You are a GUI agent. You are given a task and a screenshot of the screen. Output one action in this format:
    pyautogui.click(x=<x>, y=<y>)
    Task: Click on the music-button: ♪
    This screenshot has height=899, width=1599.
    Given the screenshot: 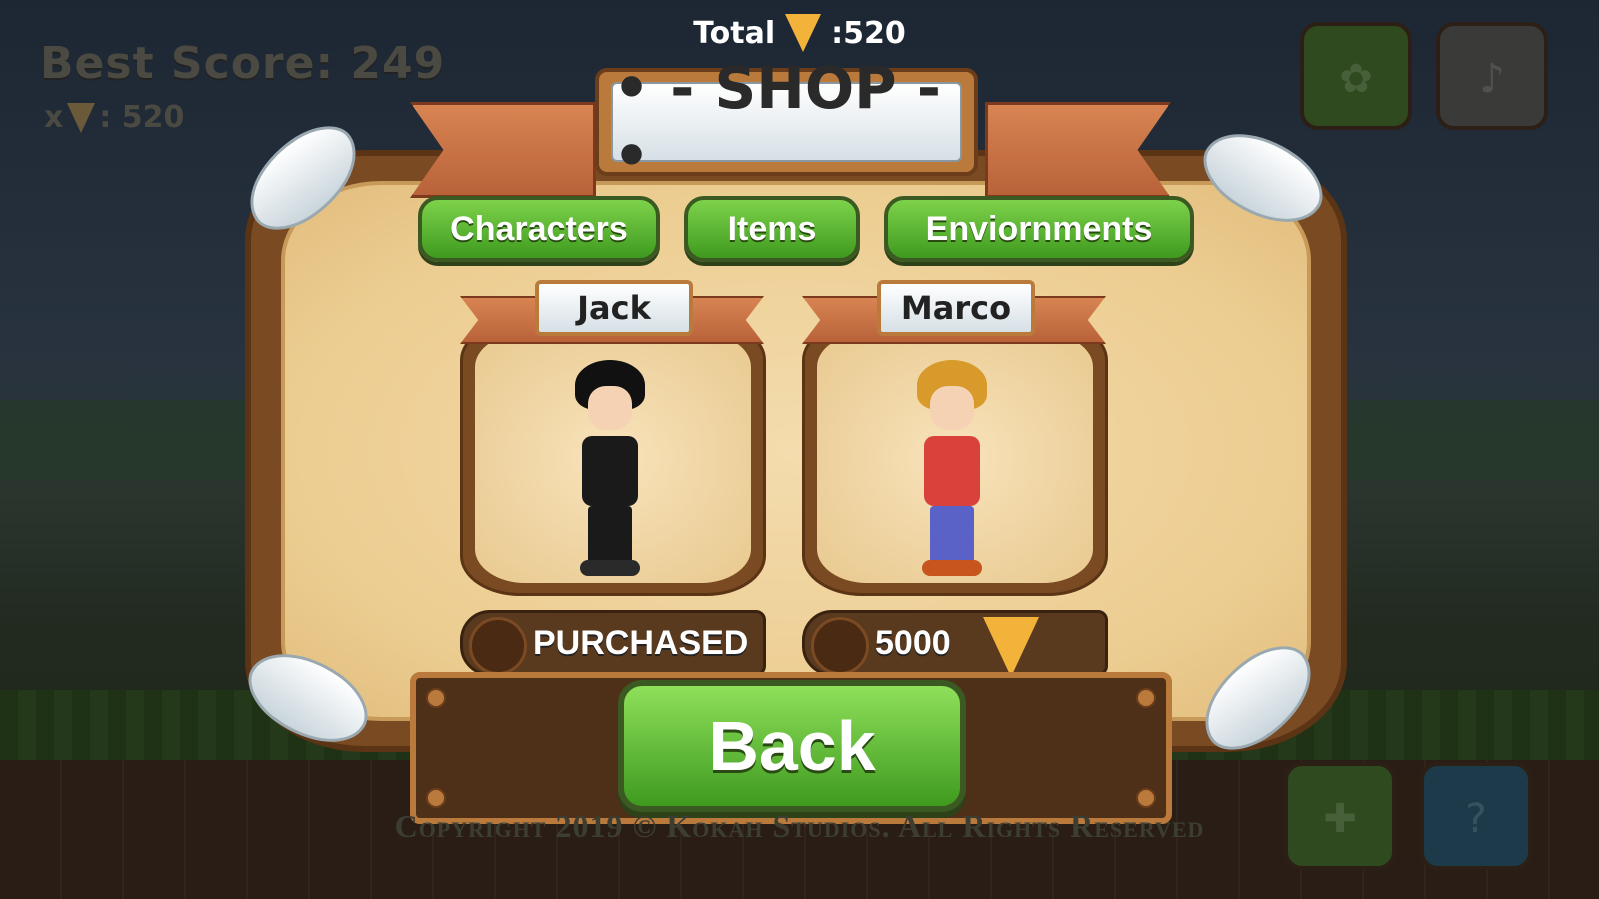 What is the action you would take?
    pyautogui.click(x=1492, y=76)
    